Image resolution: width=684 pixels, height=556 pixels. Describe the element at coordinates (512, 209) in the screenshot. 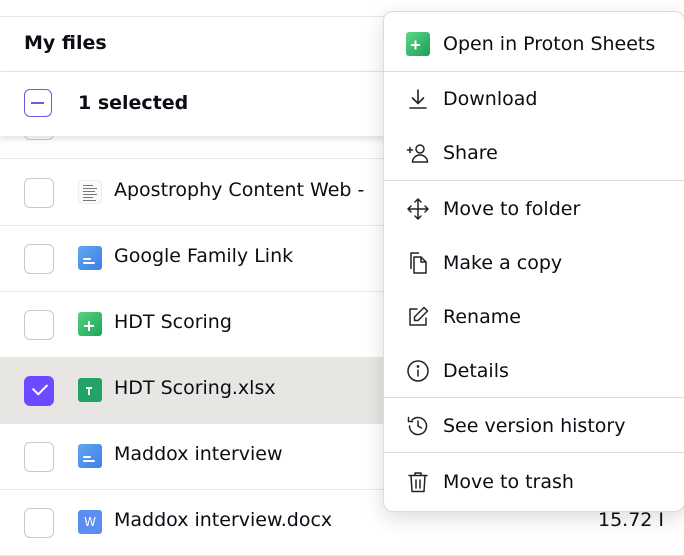

I see `menu-item-label: Move to folder` at that location.